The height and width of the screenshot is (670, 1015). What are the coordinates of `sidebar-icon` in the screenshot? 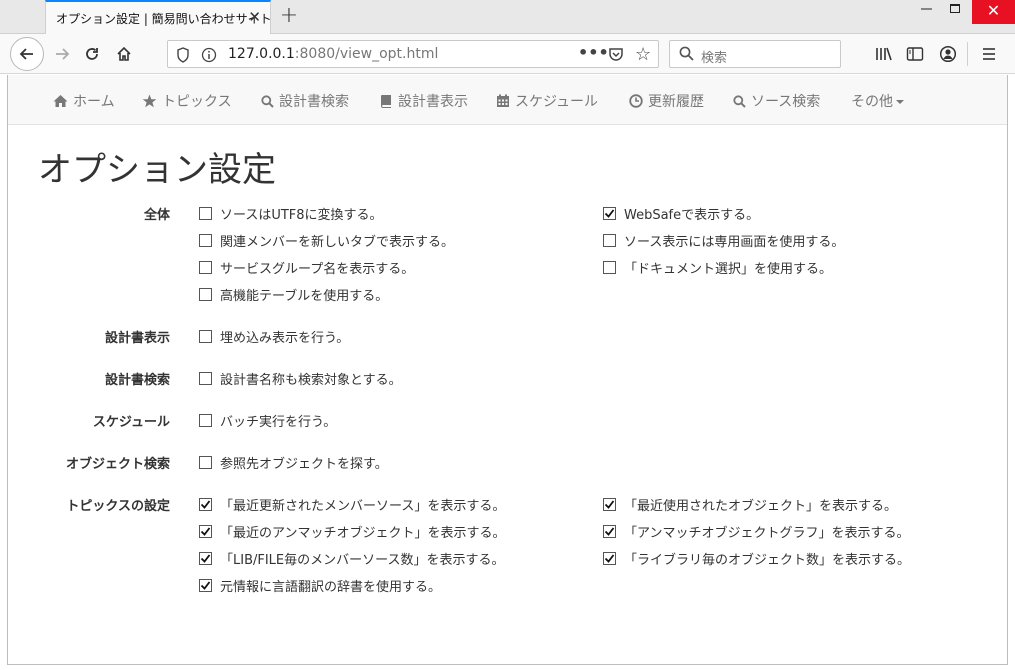 It's located at (915, 54).